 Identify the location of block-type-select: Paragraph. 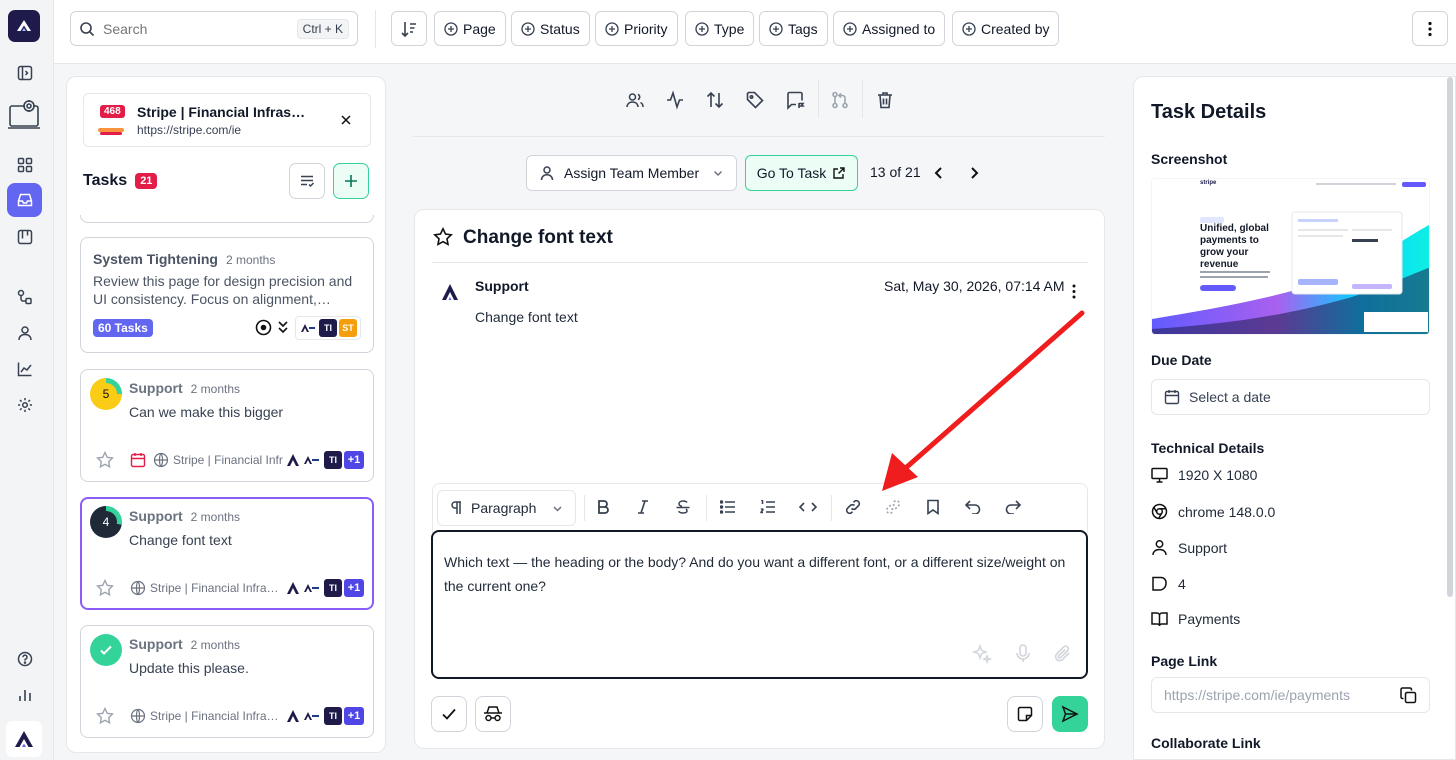
(506, 508).